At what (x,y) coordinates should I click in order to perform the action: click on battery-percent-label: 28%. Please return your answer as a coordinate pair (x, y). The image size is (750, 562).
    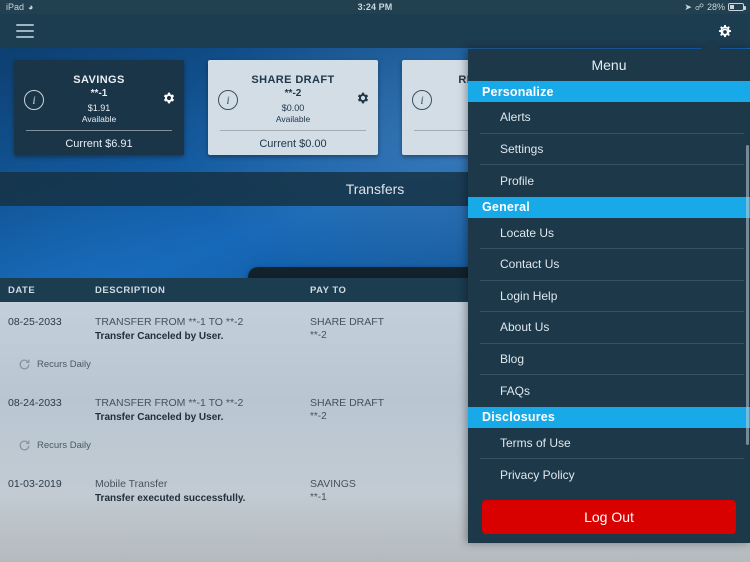
    Looking at the image, I should click on (715, 7).